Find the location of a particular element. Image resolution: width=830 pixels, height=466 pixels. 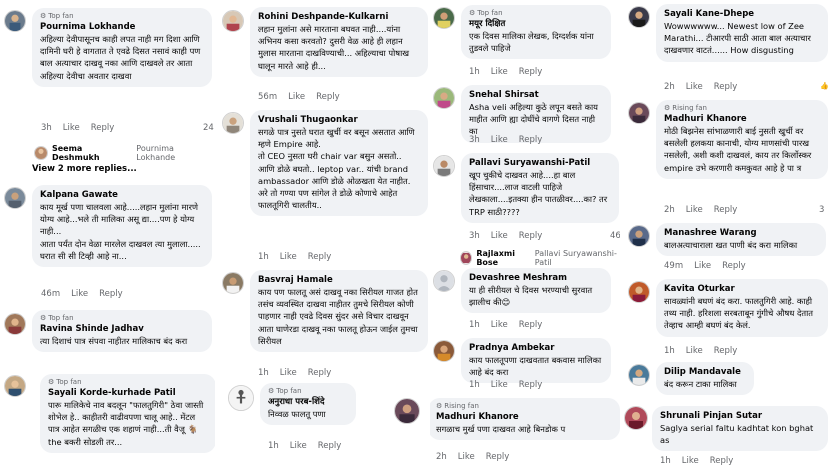

commenter-name: Kavita Oturkar is located at coordinates (742, 289).